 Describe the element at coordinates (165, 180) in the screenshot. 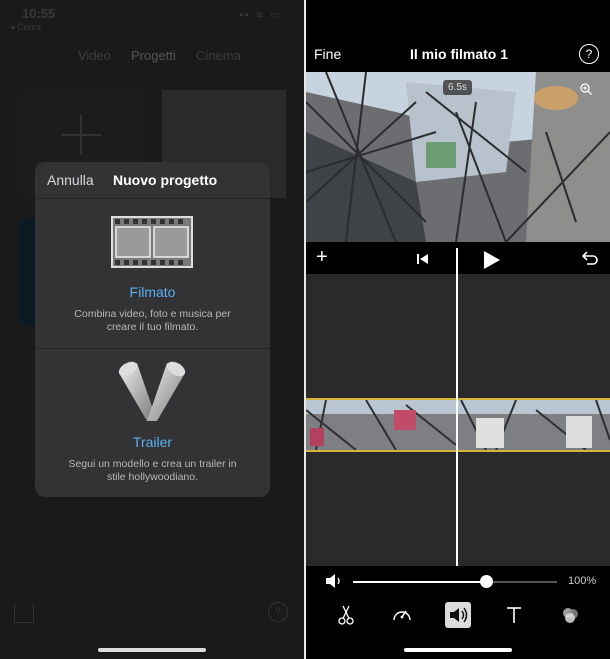

I see `dialog-title: Nuovo progetto` at that location.